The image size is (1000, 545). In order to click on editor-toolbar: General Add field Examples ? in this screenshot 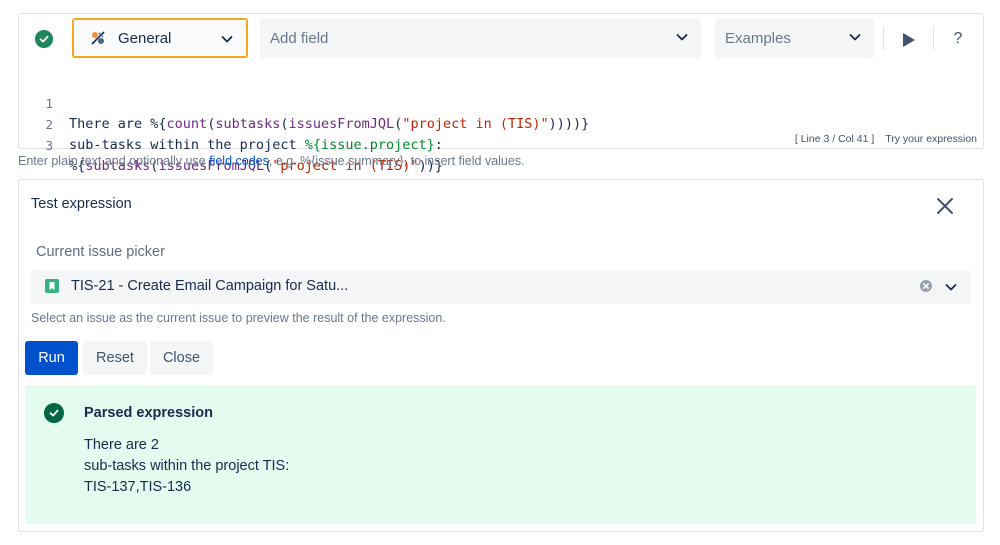, I will do `click(501, 39)`.